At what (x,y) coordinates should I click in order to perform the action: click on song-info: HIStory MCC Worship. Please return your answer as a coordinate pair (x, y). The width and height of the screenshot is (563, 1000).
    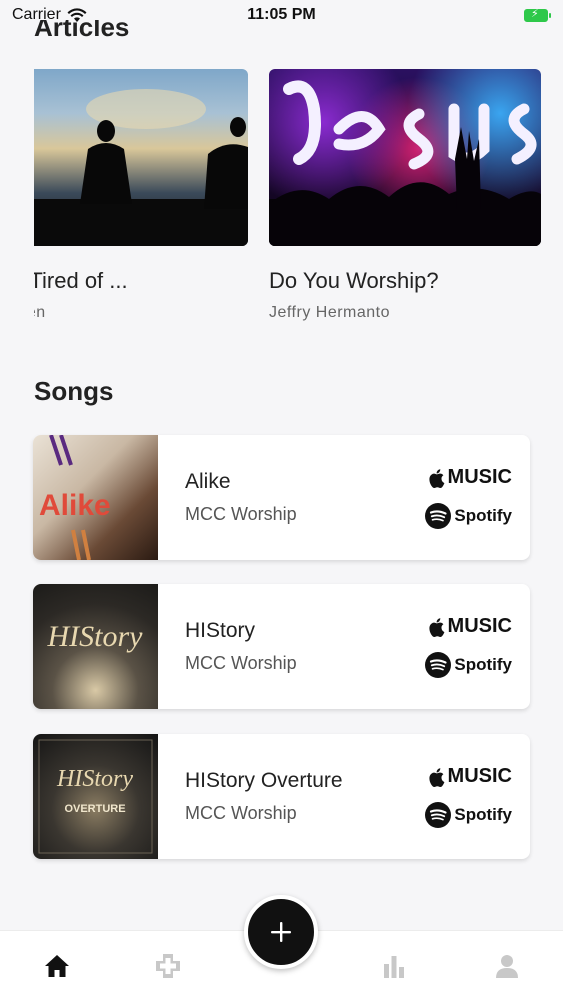
    Looking at the image, I should click on (289, 646).